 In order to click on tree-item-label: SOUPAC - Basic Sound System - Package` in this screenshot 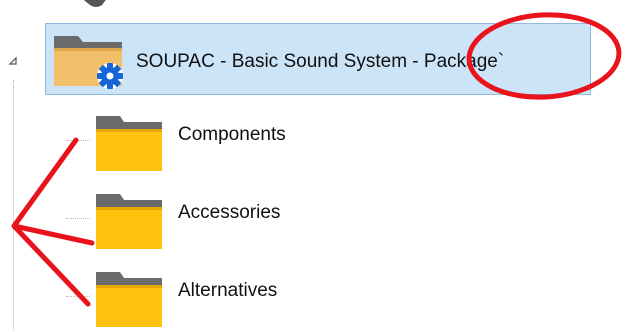, I will do `click(320, 61)`.